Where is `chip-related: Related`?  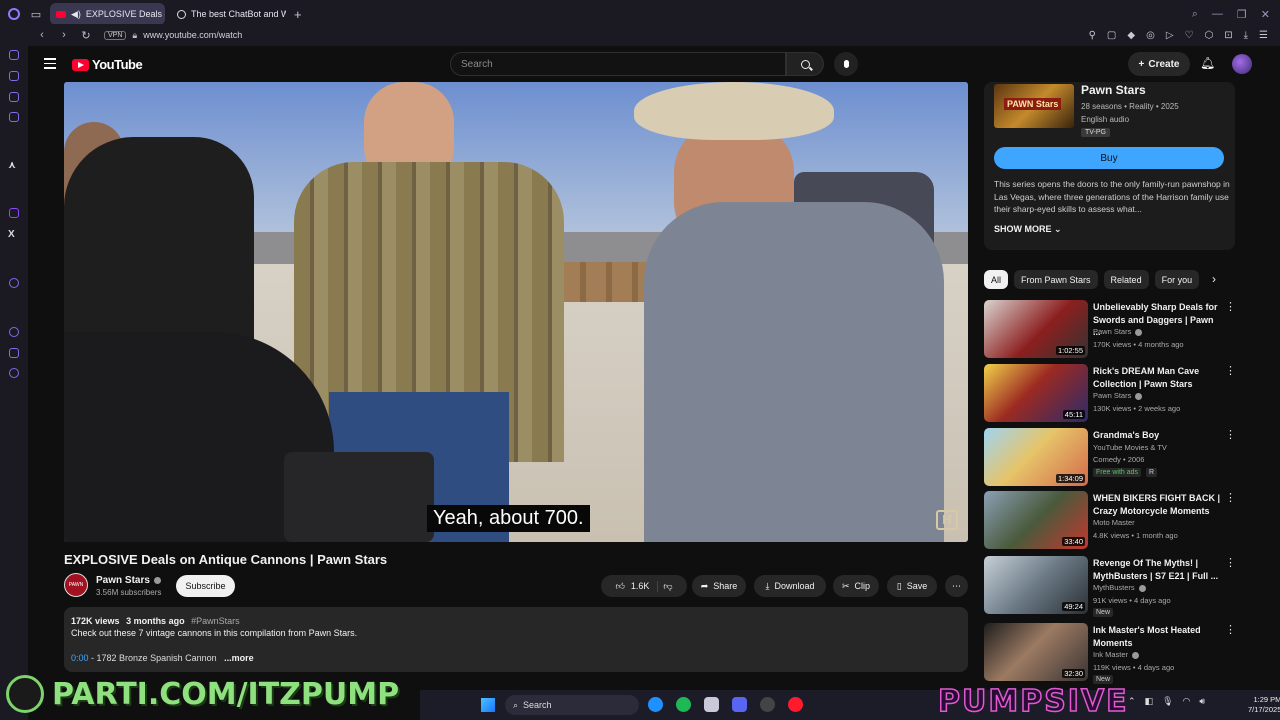 chip-related: Related is located at coordinates (1126, 279).